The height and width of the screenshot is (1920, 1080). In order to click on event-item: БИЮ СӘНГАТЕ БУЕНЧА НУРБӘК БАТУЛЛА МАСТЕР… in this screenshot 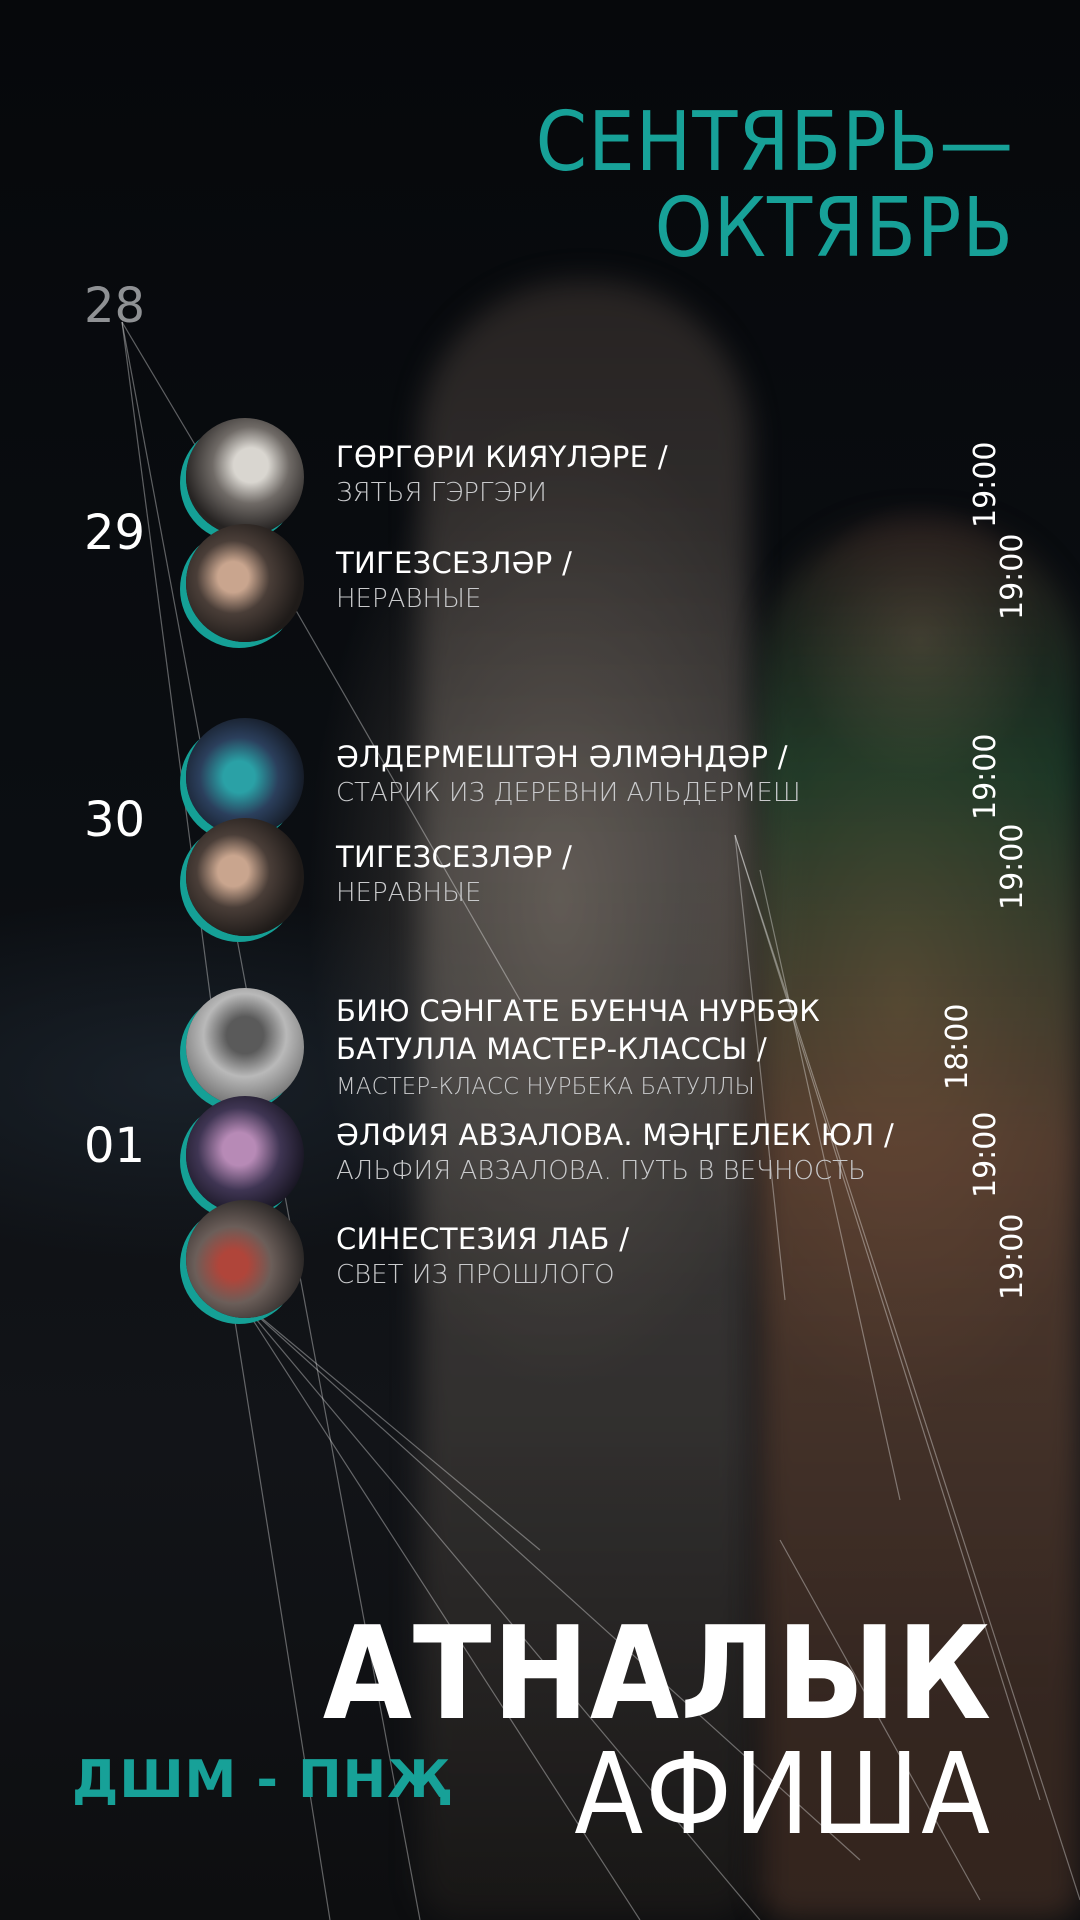, I will do `click(586, 1047)`.